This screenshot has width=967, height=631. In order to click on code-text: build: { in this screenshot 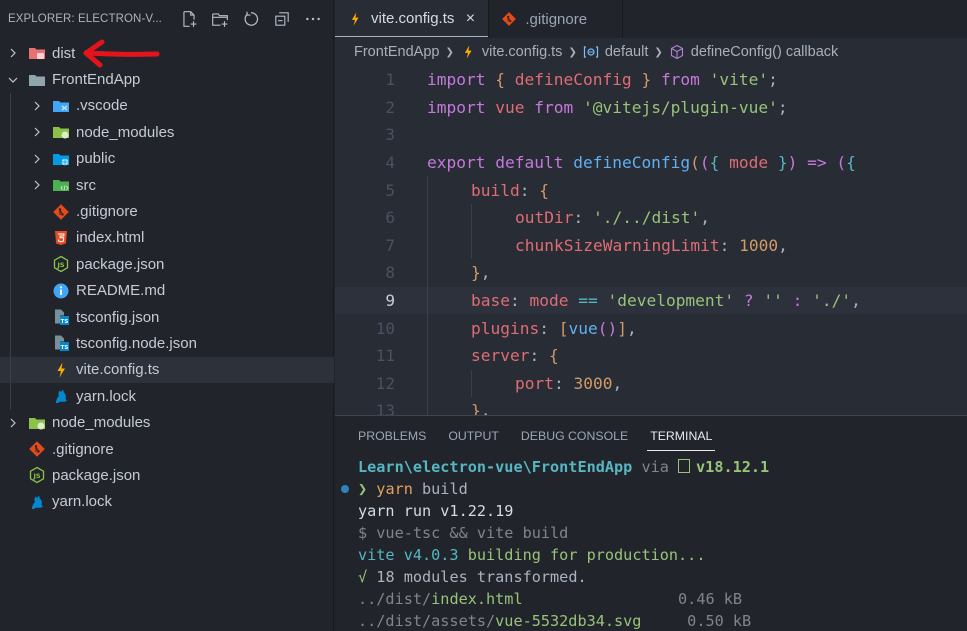, I will do `click(472, 190)`.